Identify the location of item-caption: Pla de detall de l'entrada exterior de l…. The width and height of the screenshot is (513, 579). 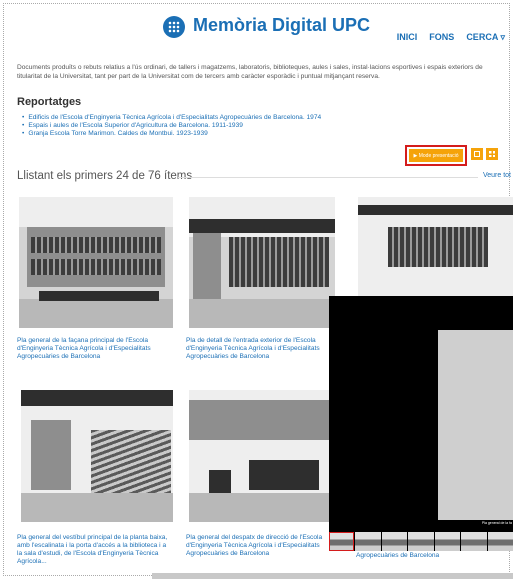
(264, 349).